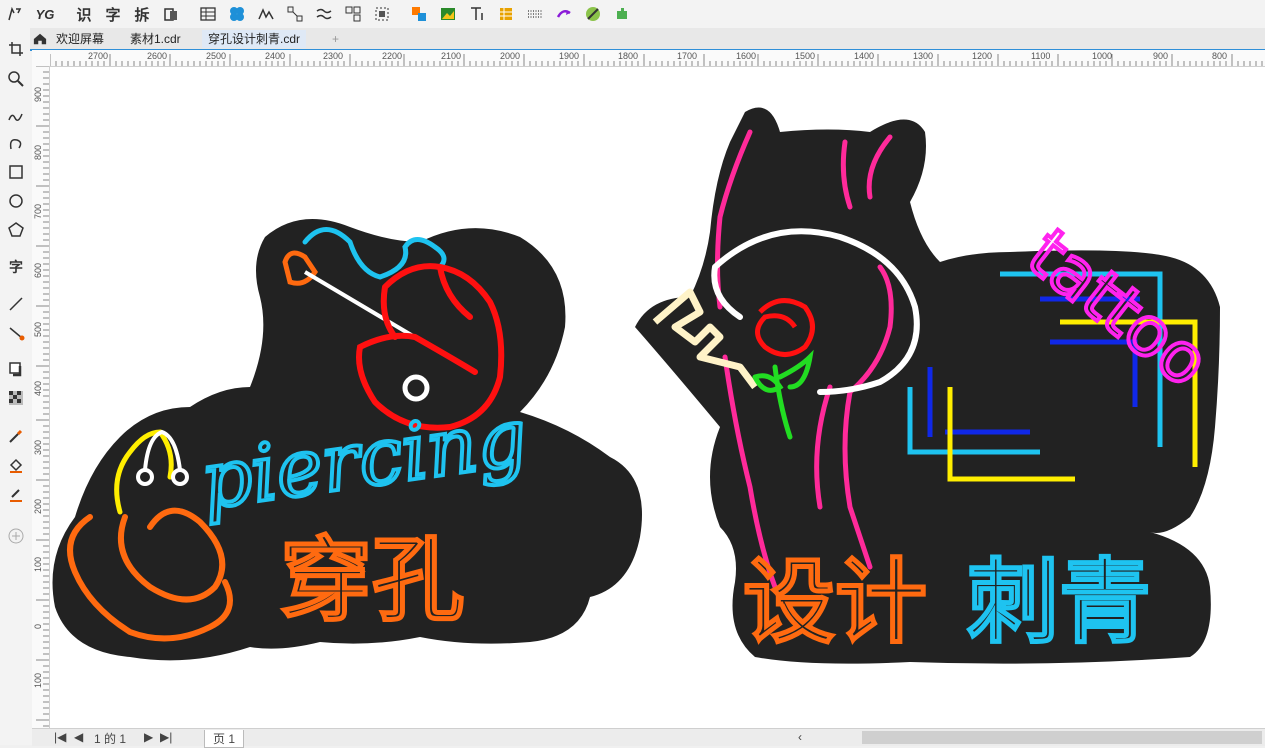  What do you see at coordinates (16, 79) in the screenshot?
I see `zoom-icon` at bounding box center [16, 79].